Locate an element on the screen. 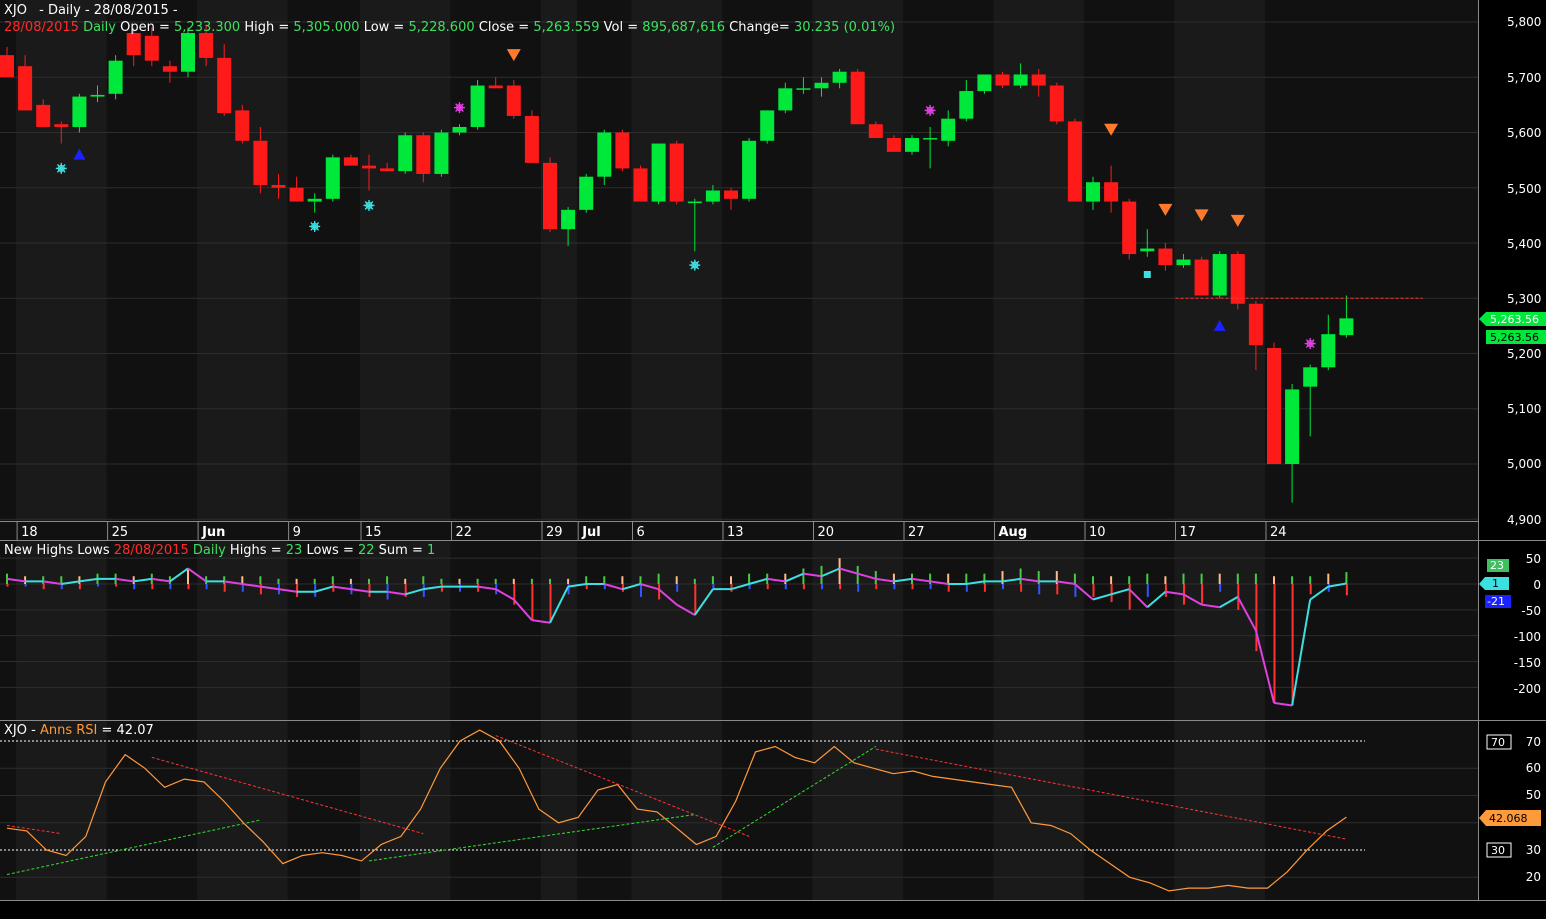 This screenshot has width=1546, height=919. info-high-label: High = is located at coordinates (266, 27).